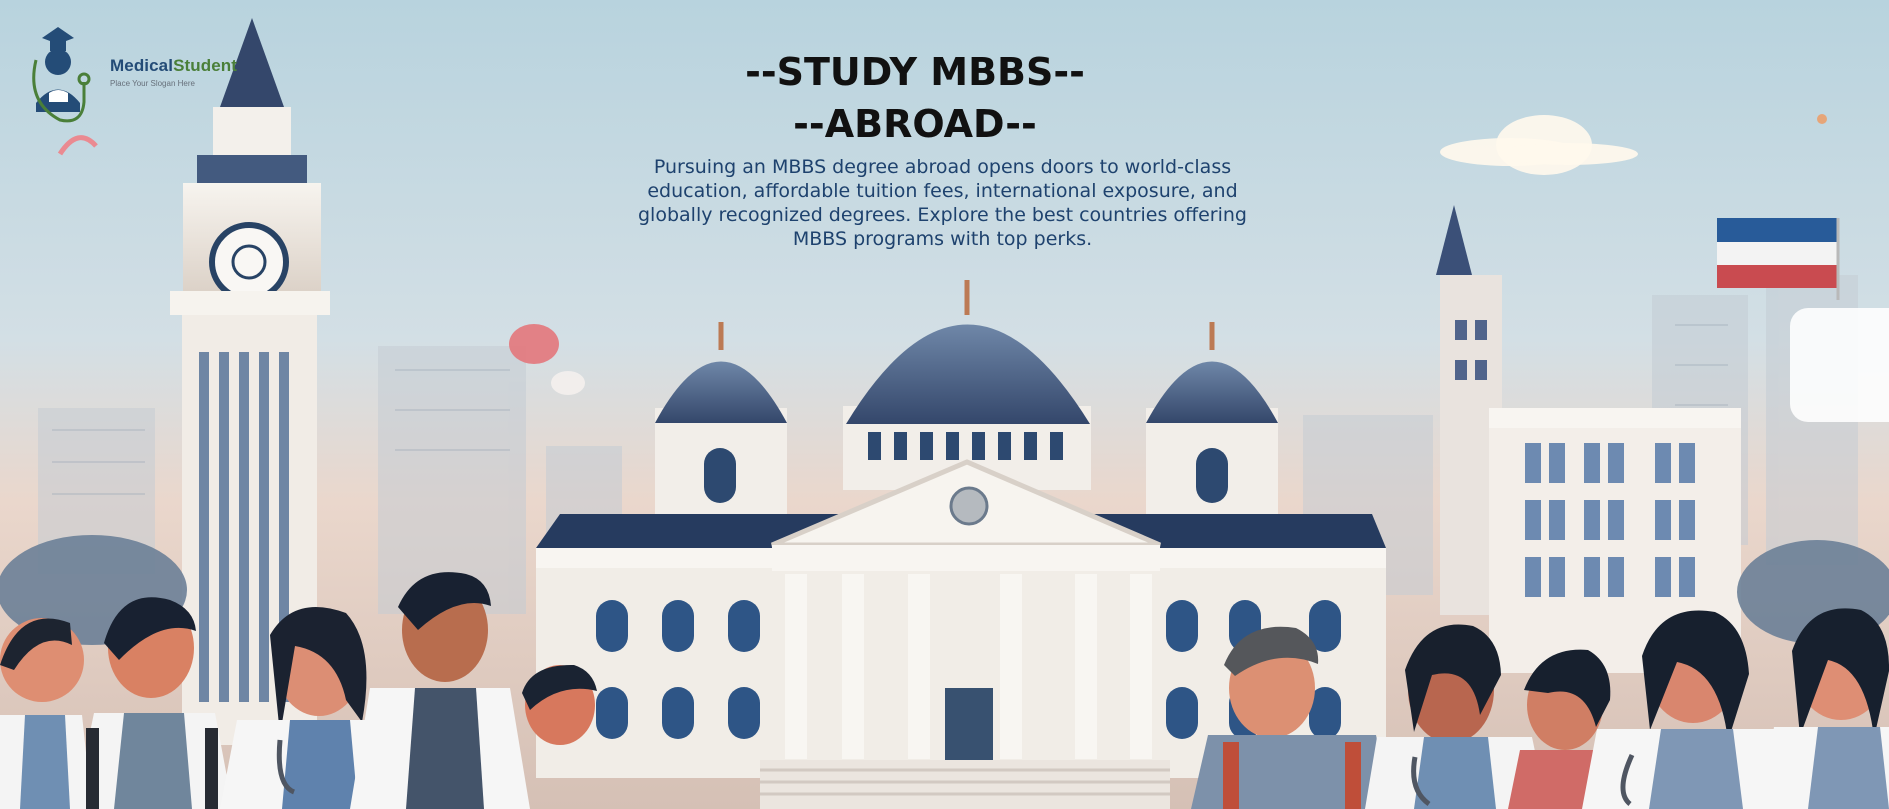 This screenshot has width=1889, height=809. What do you see at coordinates (915, 124) in the screenshot?
I see `hero-title-line-2: --ABROAD--` at bounding box center [915, 124].